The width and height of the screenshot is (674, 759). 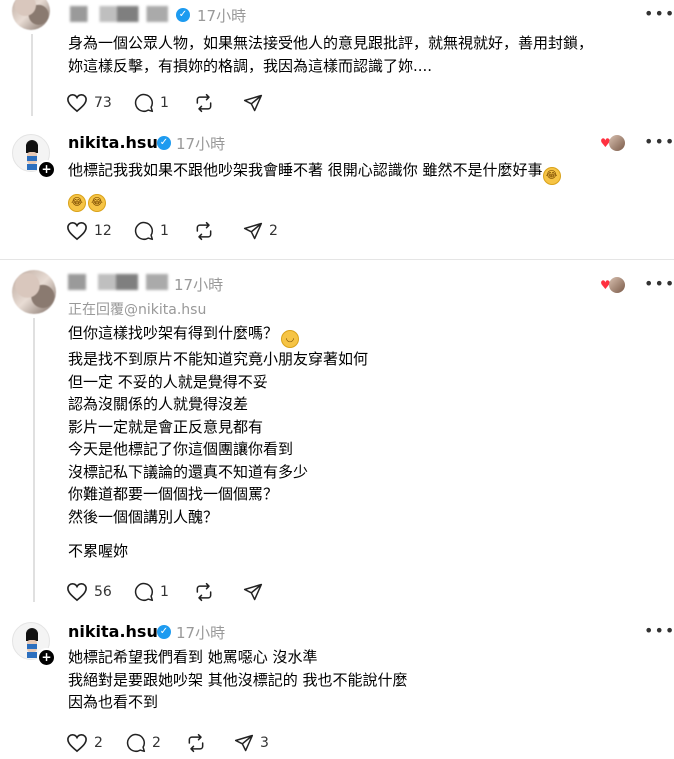 What do you see at coordinates (103, 592) in the screenshot?
I see `like-count: 56` at bounding box center [103, 592].